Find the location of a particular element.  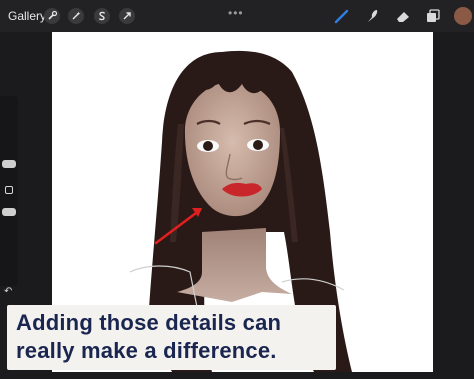

layers-icon is located at coordinates (433, 16).